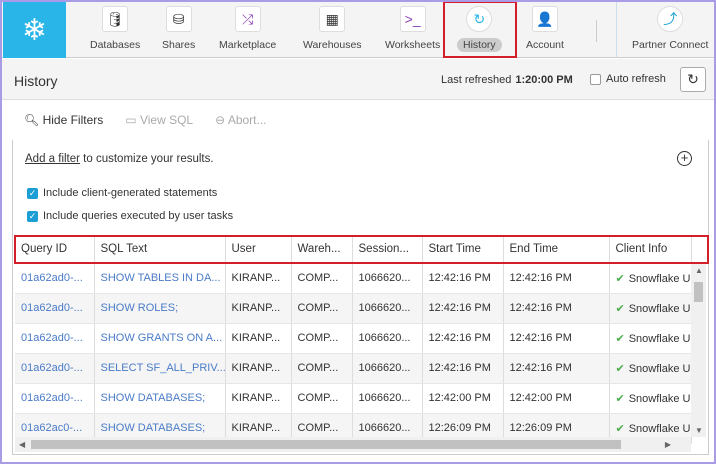 The width and height of the screenshot is (716, 464). I want to click on hide-filters-button: 🔍︎ Hide Filters, so click(63, 120).